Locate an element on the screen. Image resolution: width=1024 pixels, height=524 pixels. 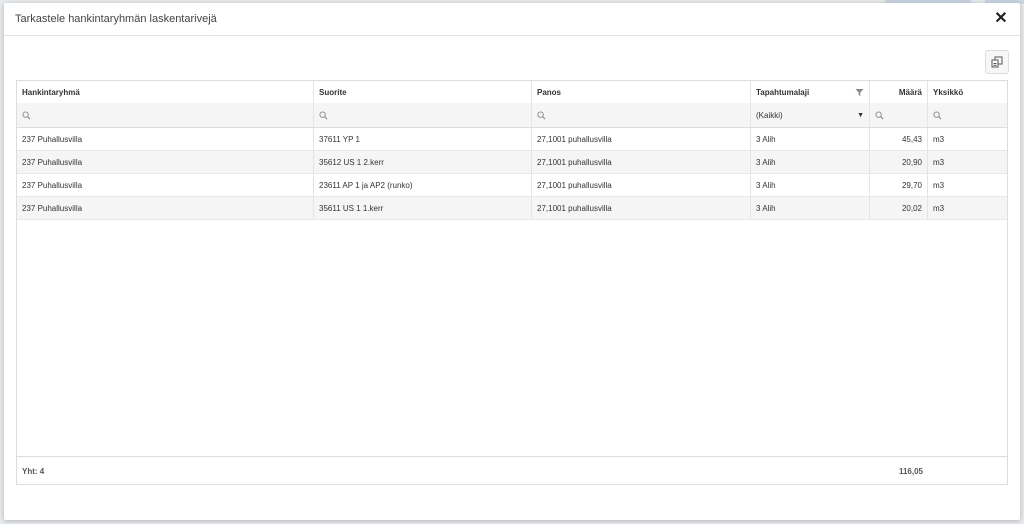
cell-suorite: 23611 AP 1 ja AP2 (runko) is located at coordinates (423, 185).